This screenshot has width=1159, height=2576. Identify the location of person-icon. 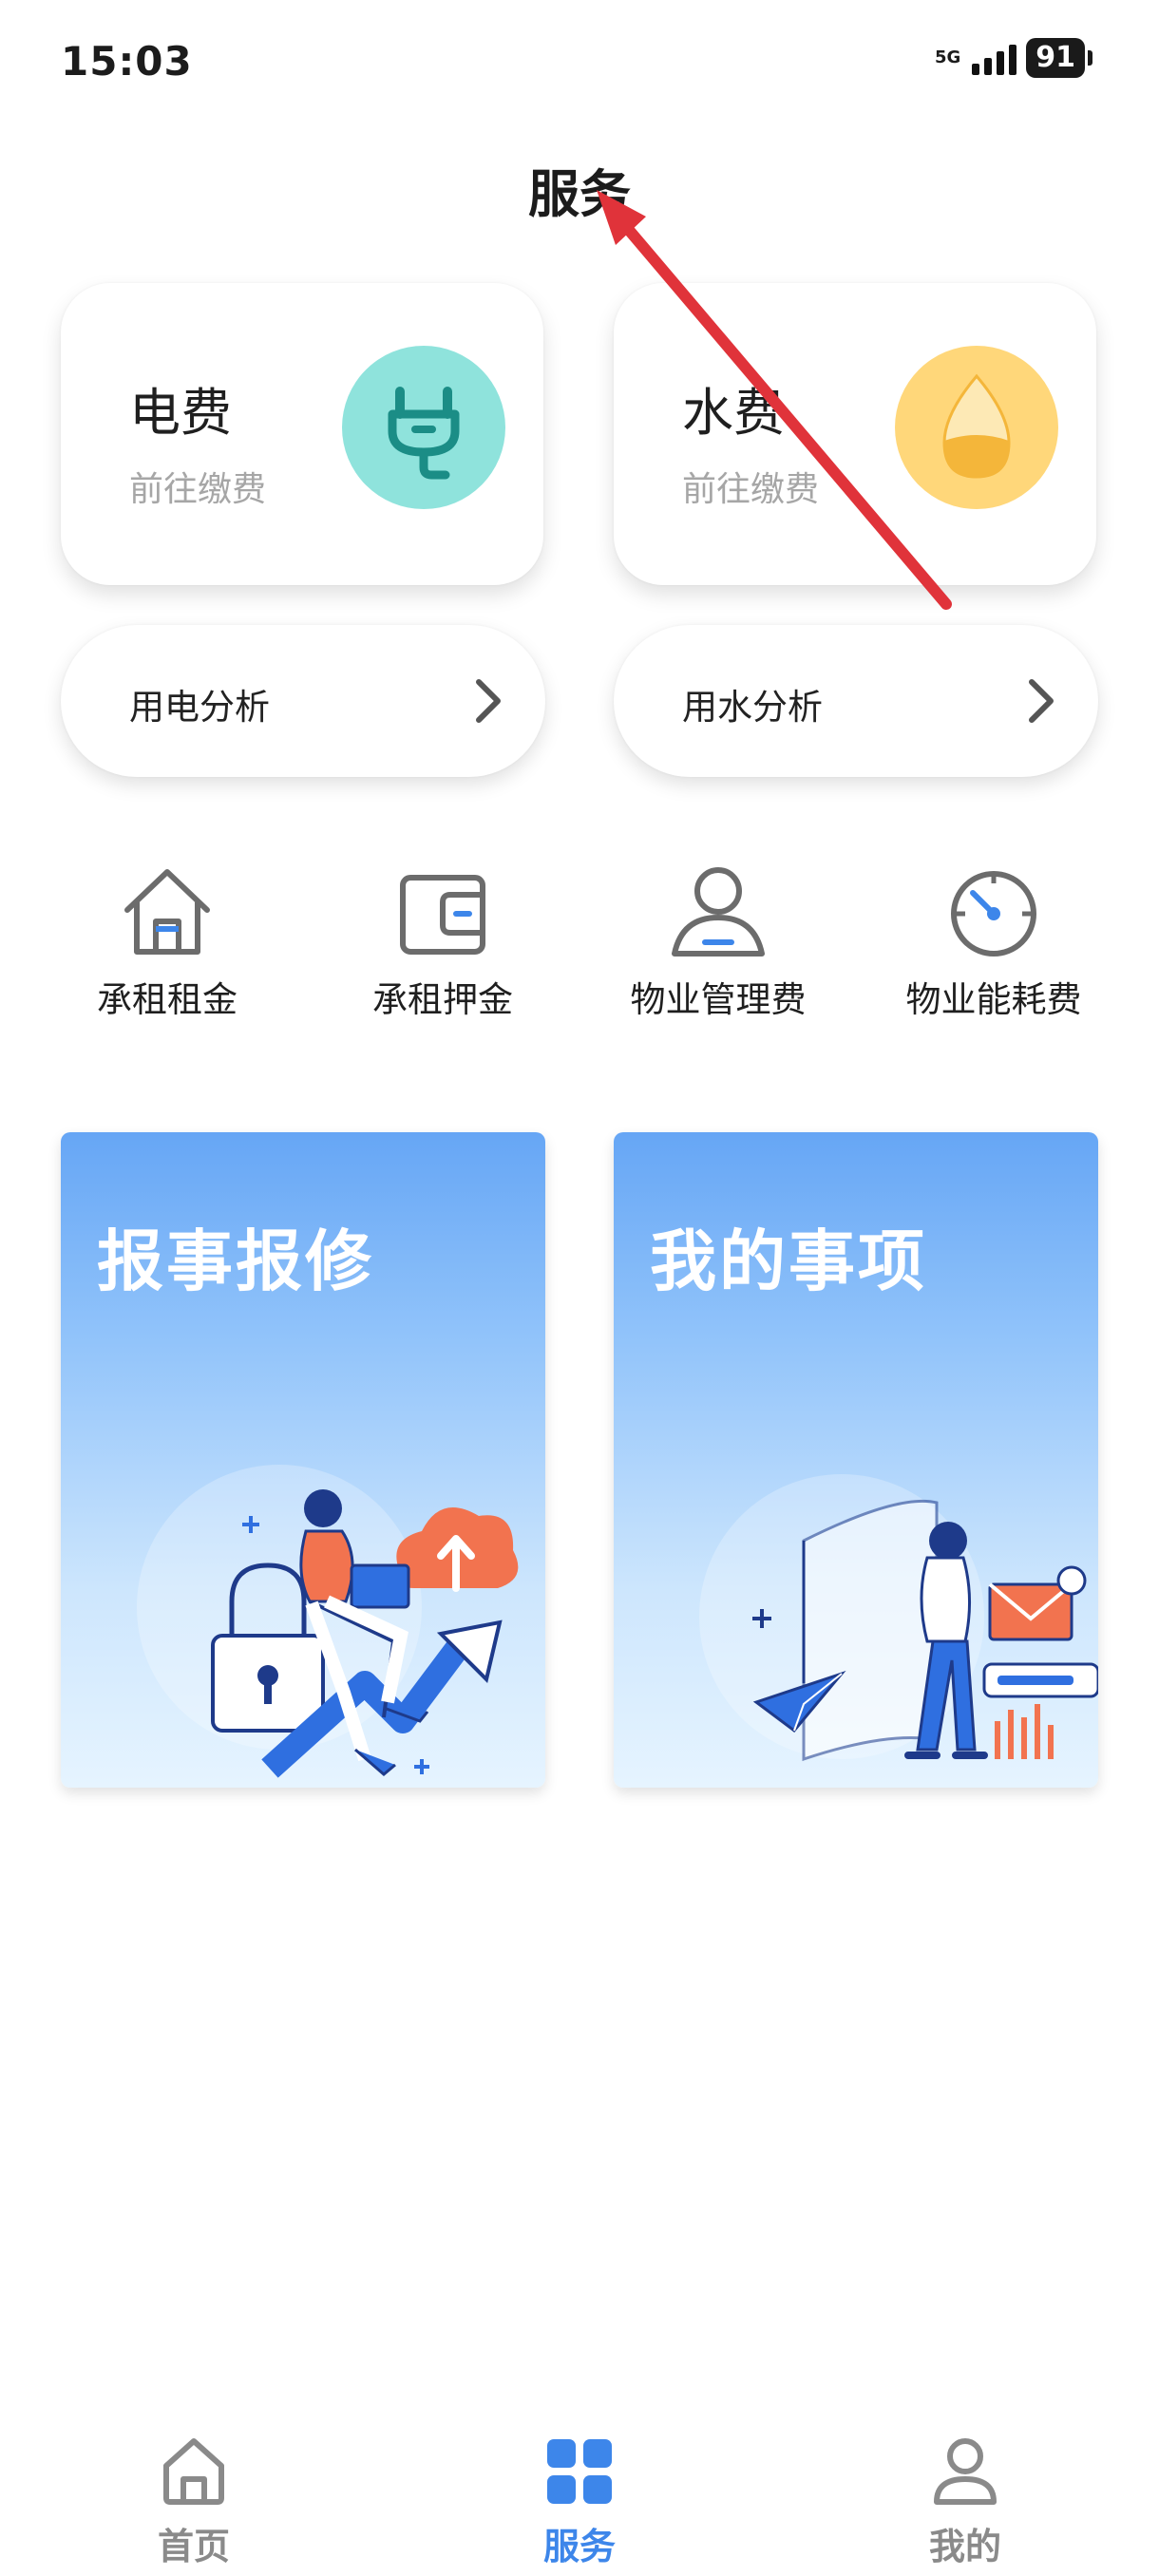
(718, 912).